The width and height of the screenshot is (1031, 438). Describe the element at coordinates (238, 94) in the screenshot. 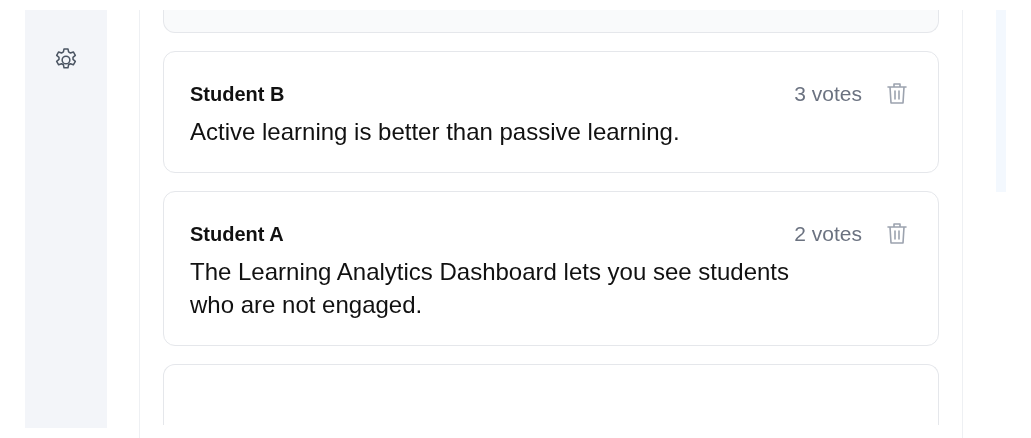

I see `author-name: Student B` at that location.